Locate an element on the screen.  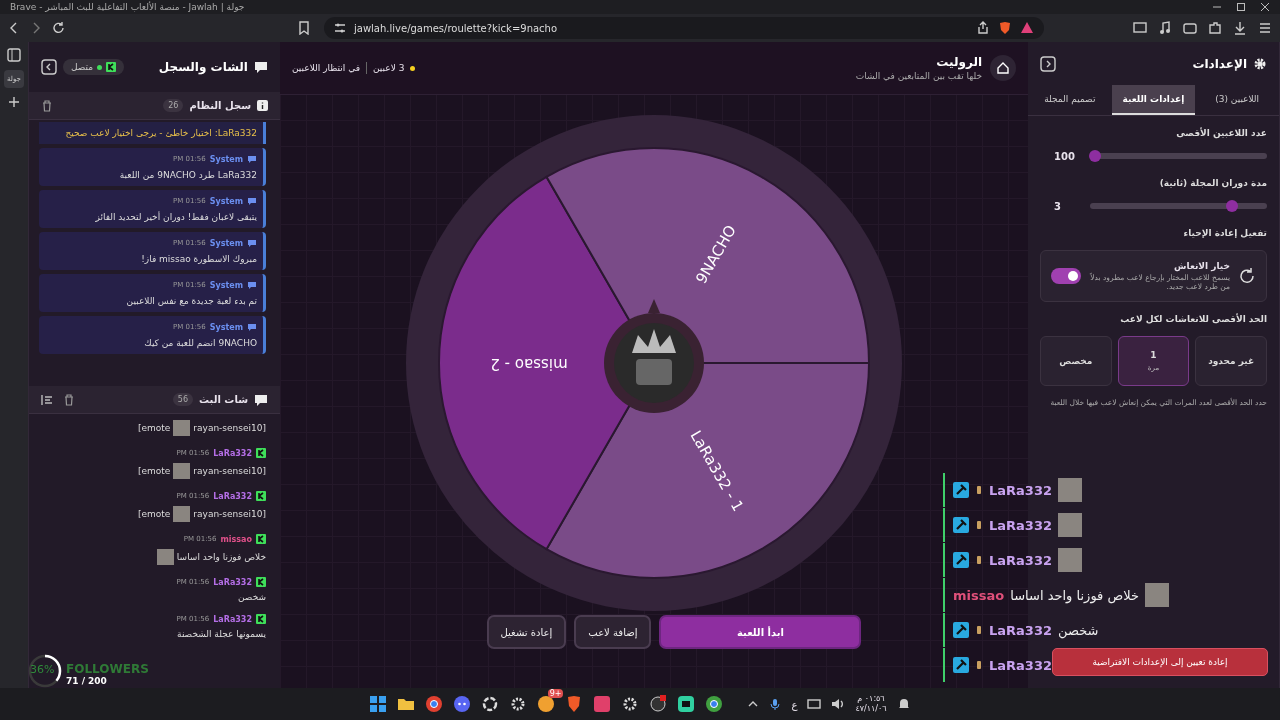
slider-value: 100 is located at coordinates (1065, 156).